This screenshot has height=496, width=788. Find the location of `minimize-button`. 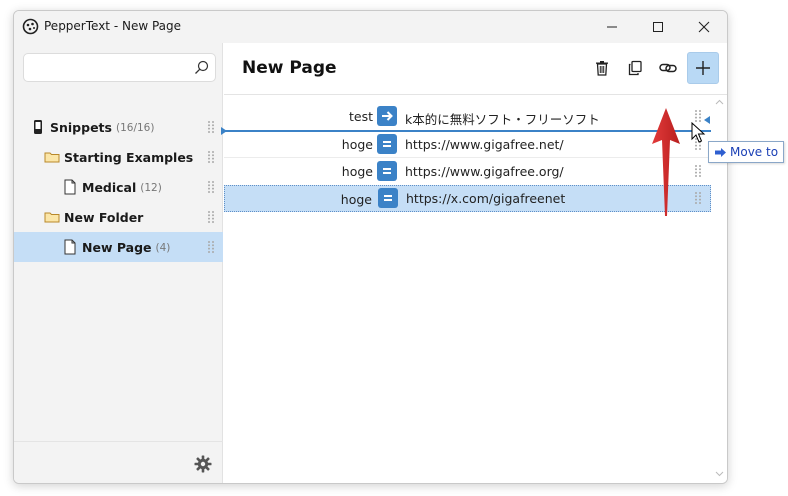

minimize-button is located at coordinates (612, 27).